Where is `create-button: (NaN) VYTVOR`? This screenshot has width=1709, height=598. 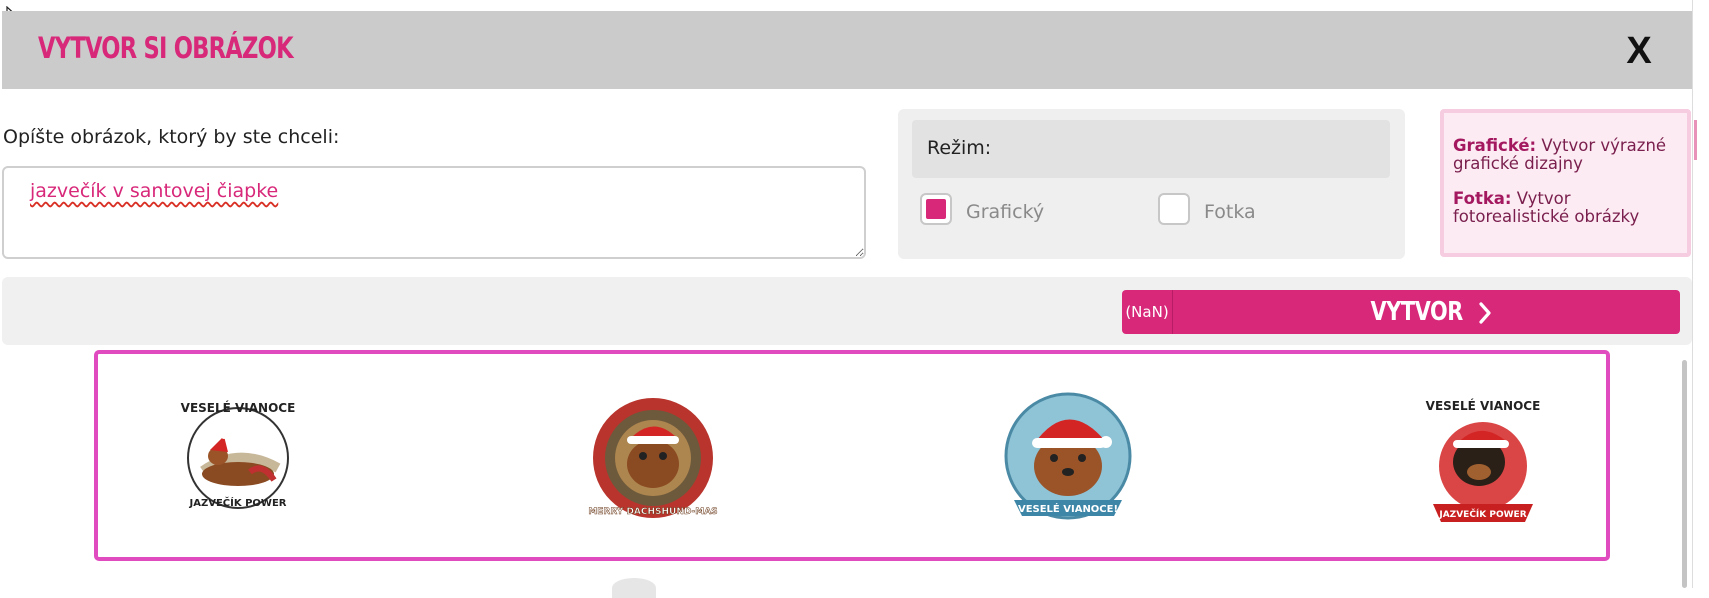 create-button: (NaN) VYTVOR is located at coordinates (1401, 312).